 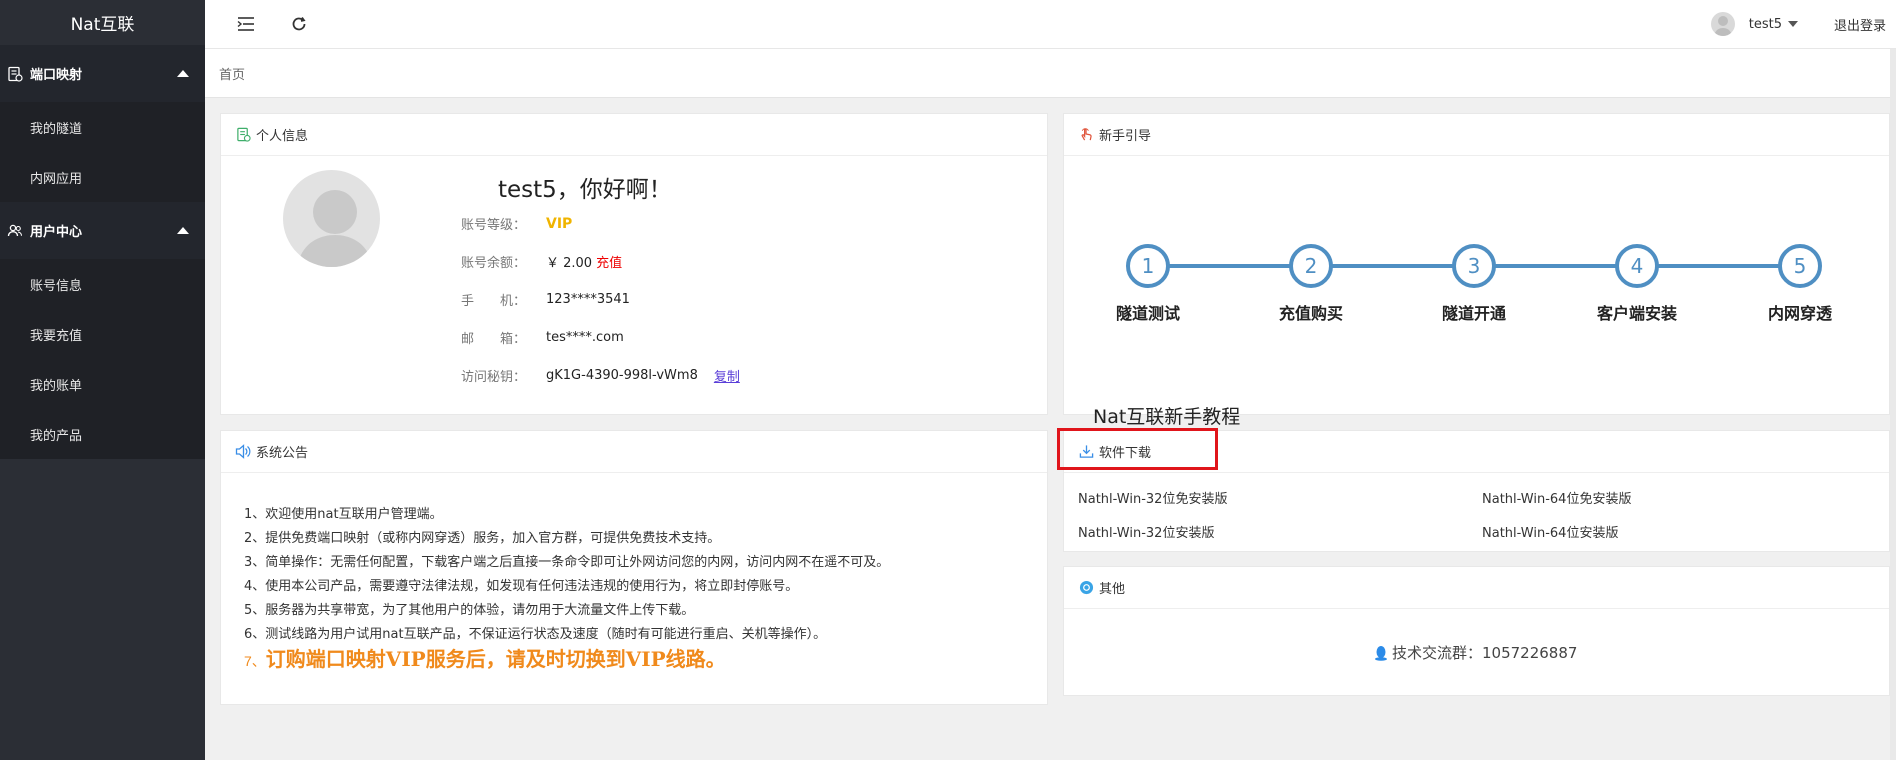 I want to click on info-label: 账号等级：, so click(x=494, y=225).